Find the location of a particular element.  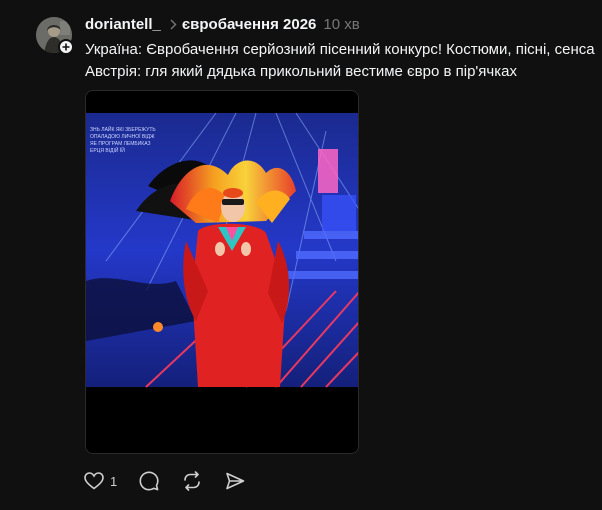

post-timestamp: 10 хв is located at coordinates (341, 24).